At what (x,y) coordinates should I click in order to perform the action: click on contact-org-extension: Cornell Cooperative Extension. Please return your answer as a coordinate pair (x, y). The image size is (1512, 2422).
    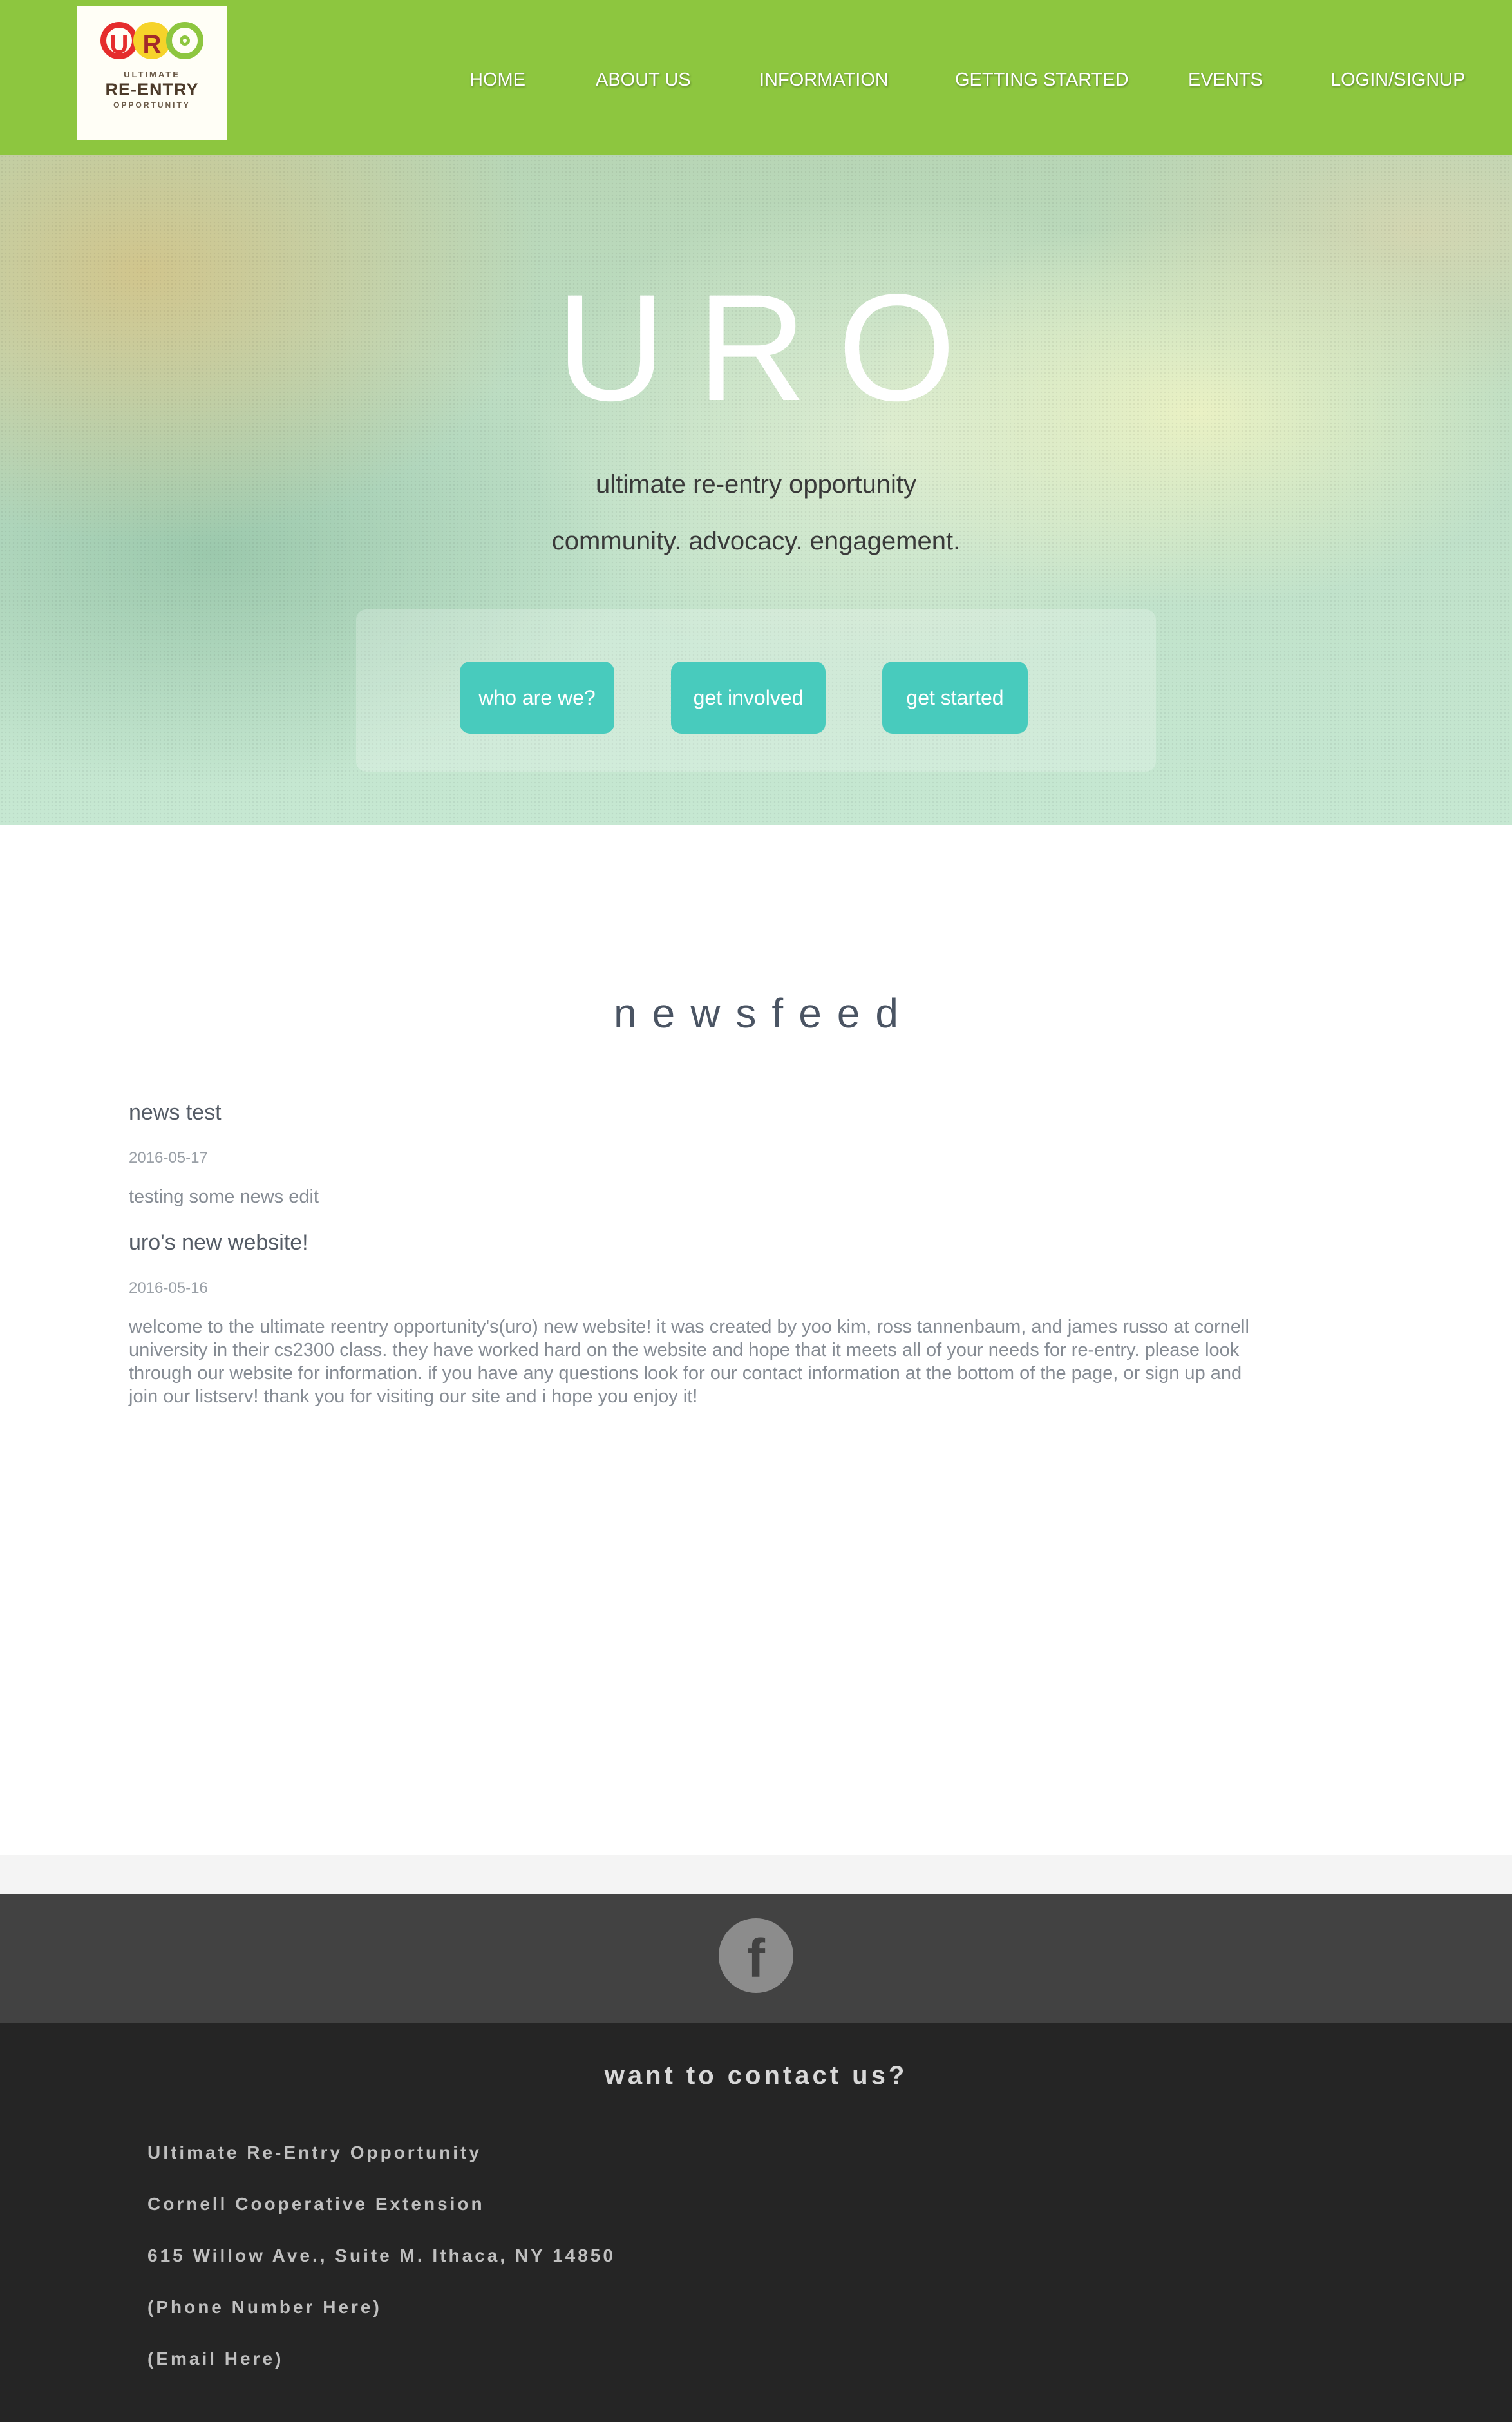
    Looking at the image, I should click on (316, 2204).